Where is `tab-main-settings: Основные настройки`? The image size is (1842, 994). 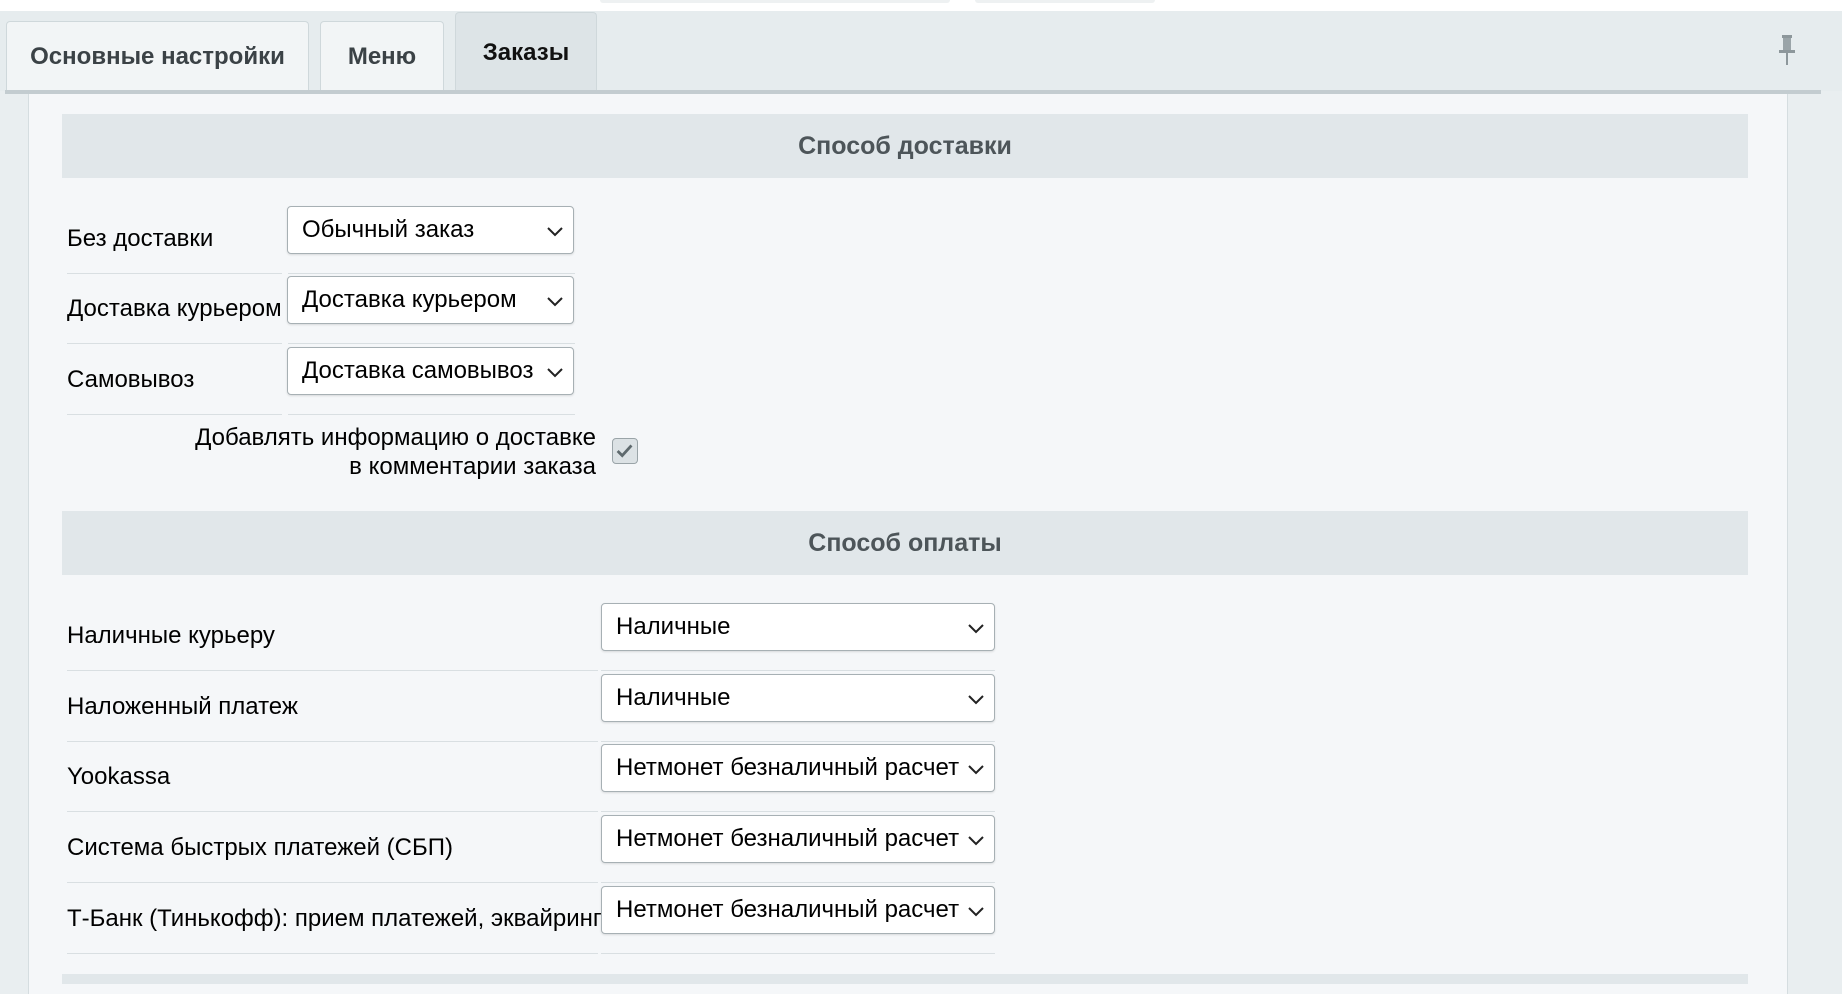 tab-main-settings: Основные настройки is located at coordinates (157, 56).